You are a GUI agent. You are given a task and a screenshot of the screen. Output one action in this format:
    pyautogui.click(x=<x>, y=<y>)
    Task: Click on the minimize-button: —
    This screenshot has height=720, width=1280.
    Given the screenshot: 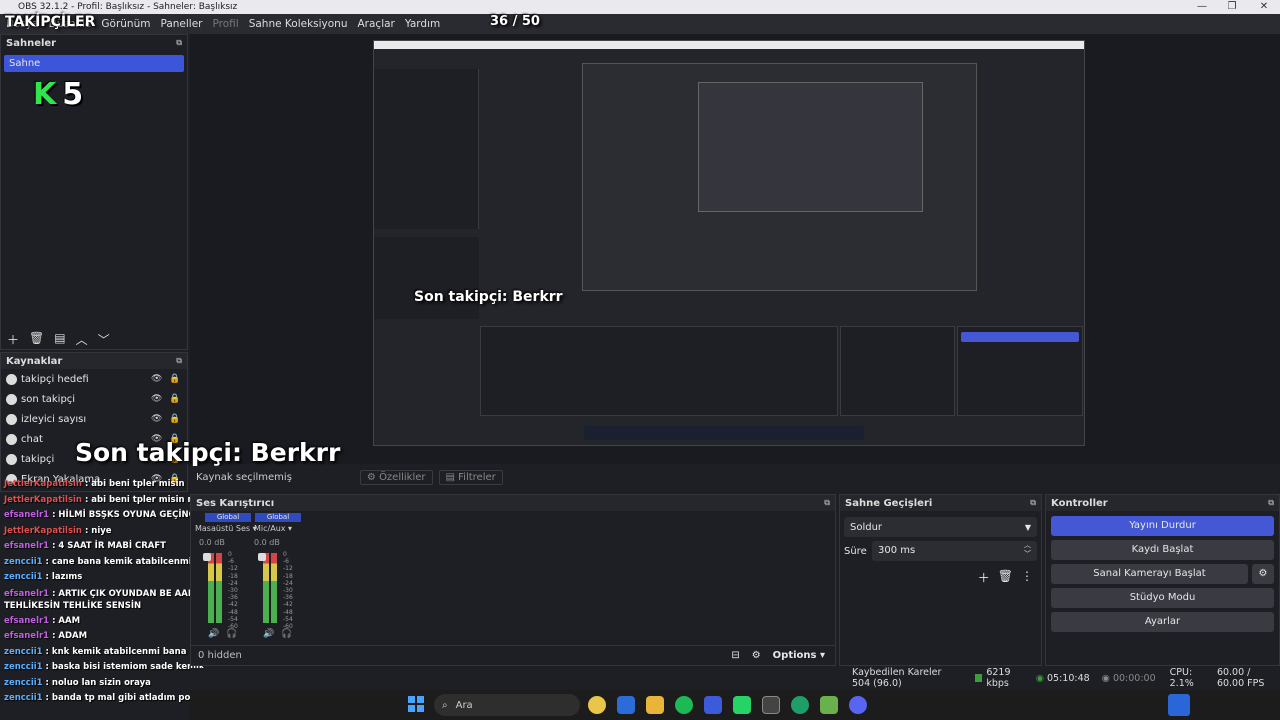 What is the action you would take?
    pyautogui.click(x=1202, y=7)
    